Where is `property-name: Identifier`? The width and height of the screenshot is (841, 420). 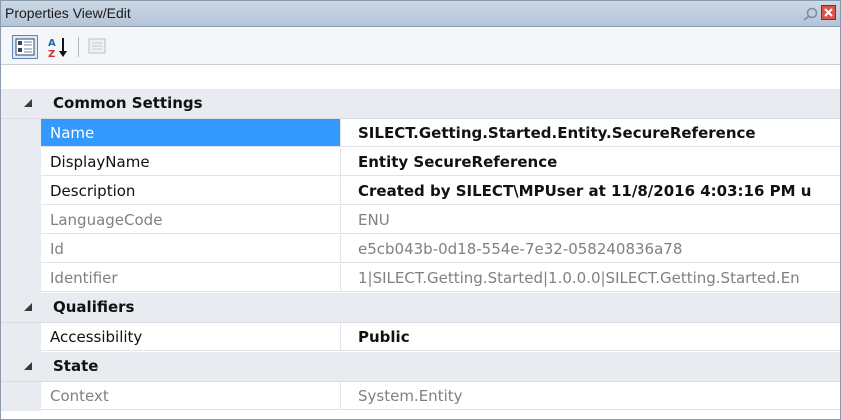 property-name: Identifier is located at coordinates (191, 278).